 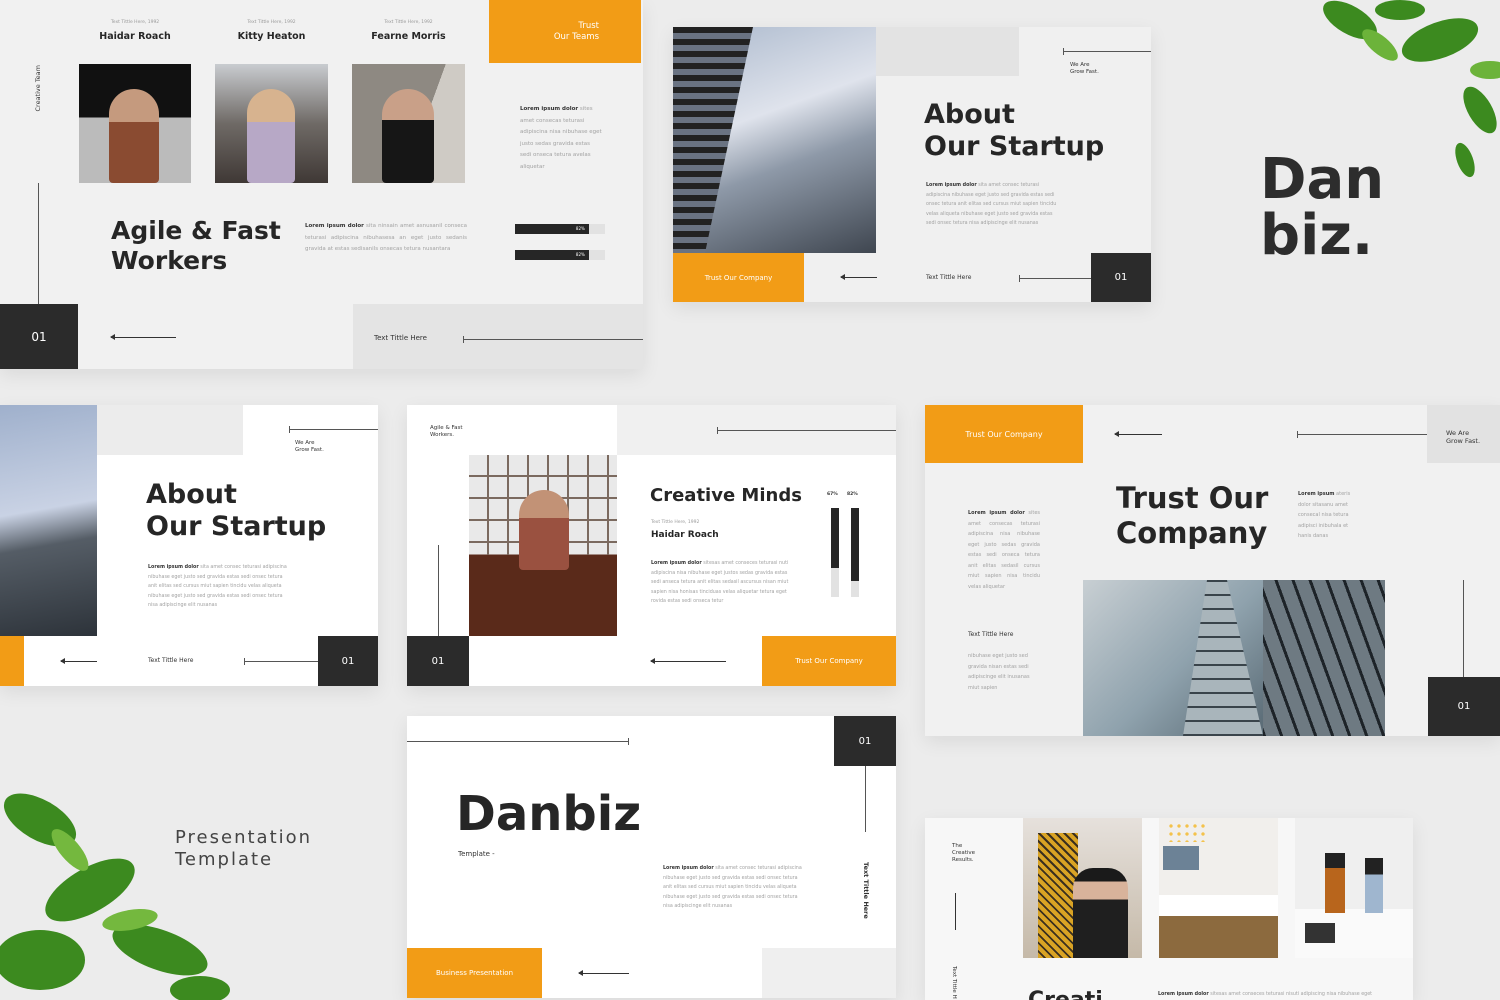 What do you see at coordinates (135, 36) in the screenshot?
I see `member-name: Haidar Roach` at bounding box center [135, 36].